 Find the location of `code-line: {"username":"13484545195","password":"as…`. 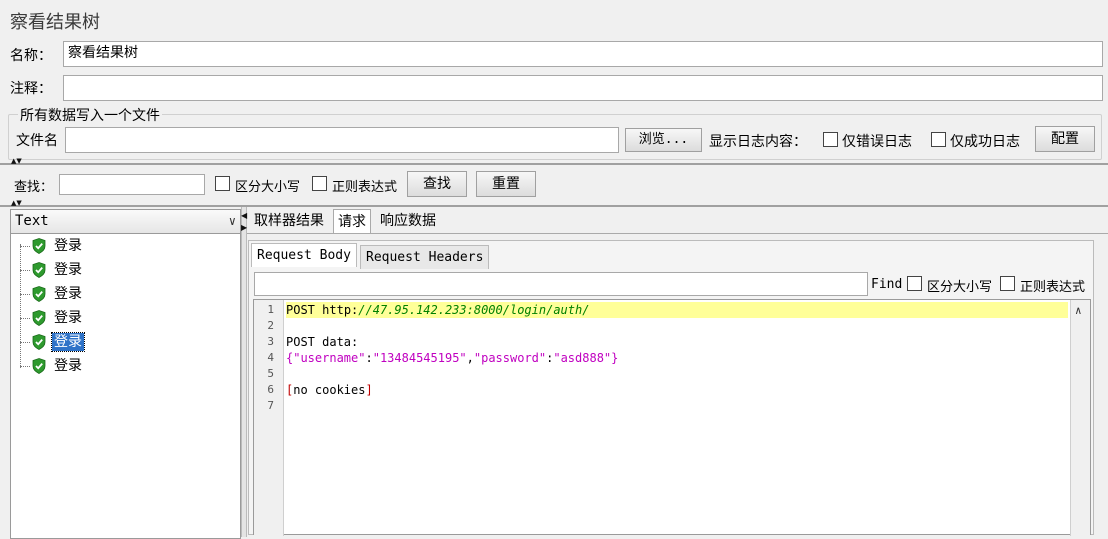

code-line: {"username":"13484545195","password":"as… is located at coordinates (677, 358).